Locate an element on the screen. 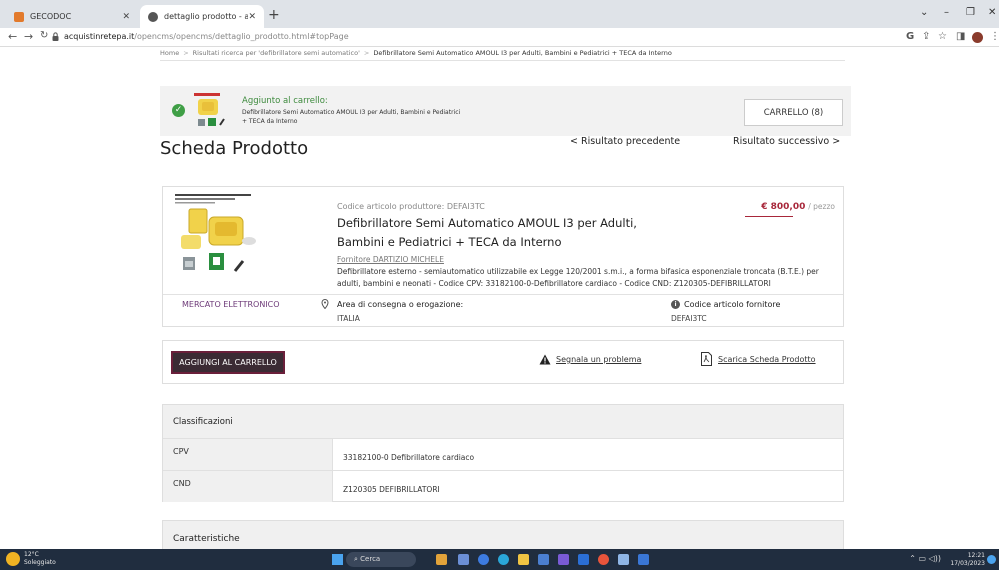 This screenshot has width=999, height=570. classifications-title: Classificazioni is located at coordinates (203, 422).